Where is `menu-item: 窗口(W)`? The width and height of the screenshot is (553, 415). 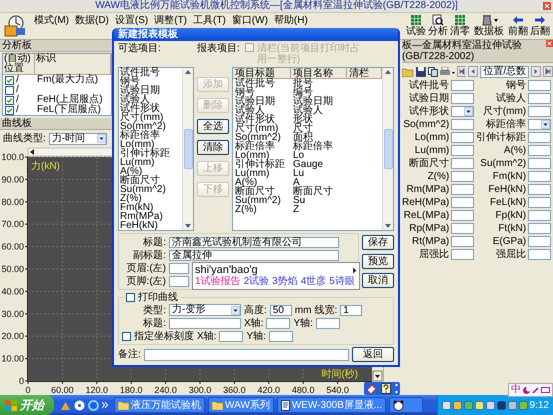 menu-item: 窗口(W) is located at coordinates (249, 21).